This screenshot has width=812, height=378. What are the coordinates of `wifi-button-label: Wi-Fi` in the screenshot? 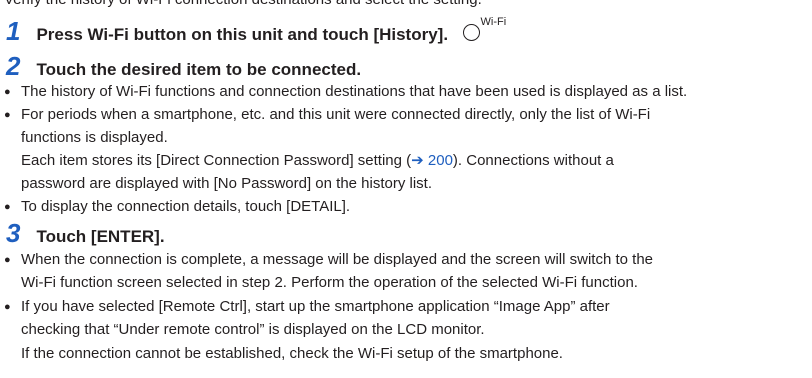 It's located at (493, 22).